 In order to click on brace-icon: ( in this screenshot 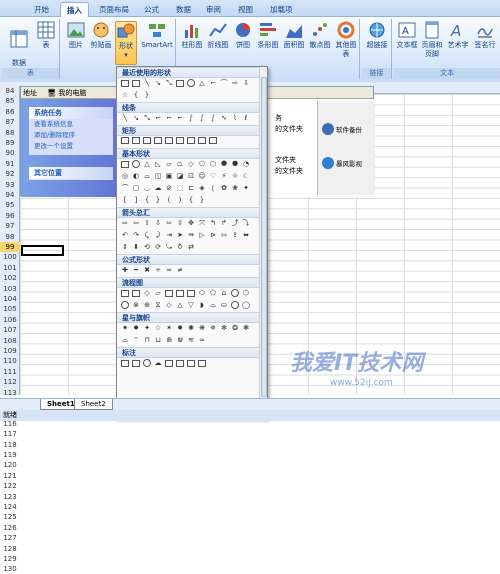, I will do `click(169, 200)`.